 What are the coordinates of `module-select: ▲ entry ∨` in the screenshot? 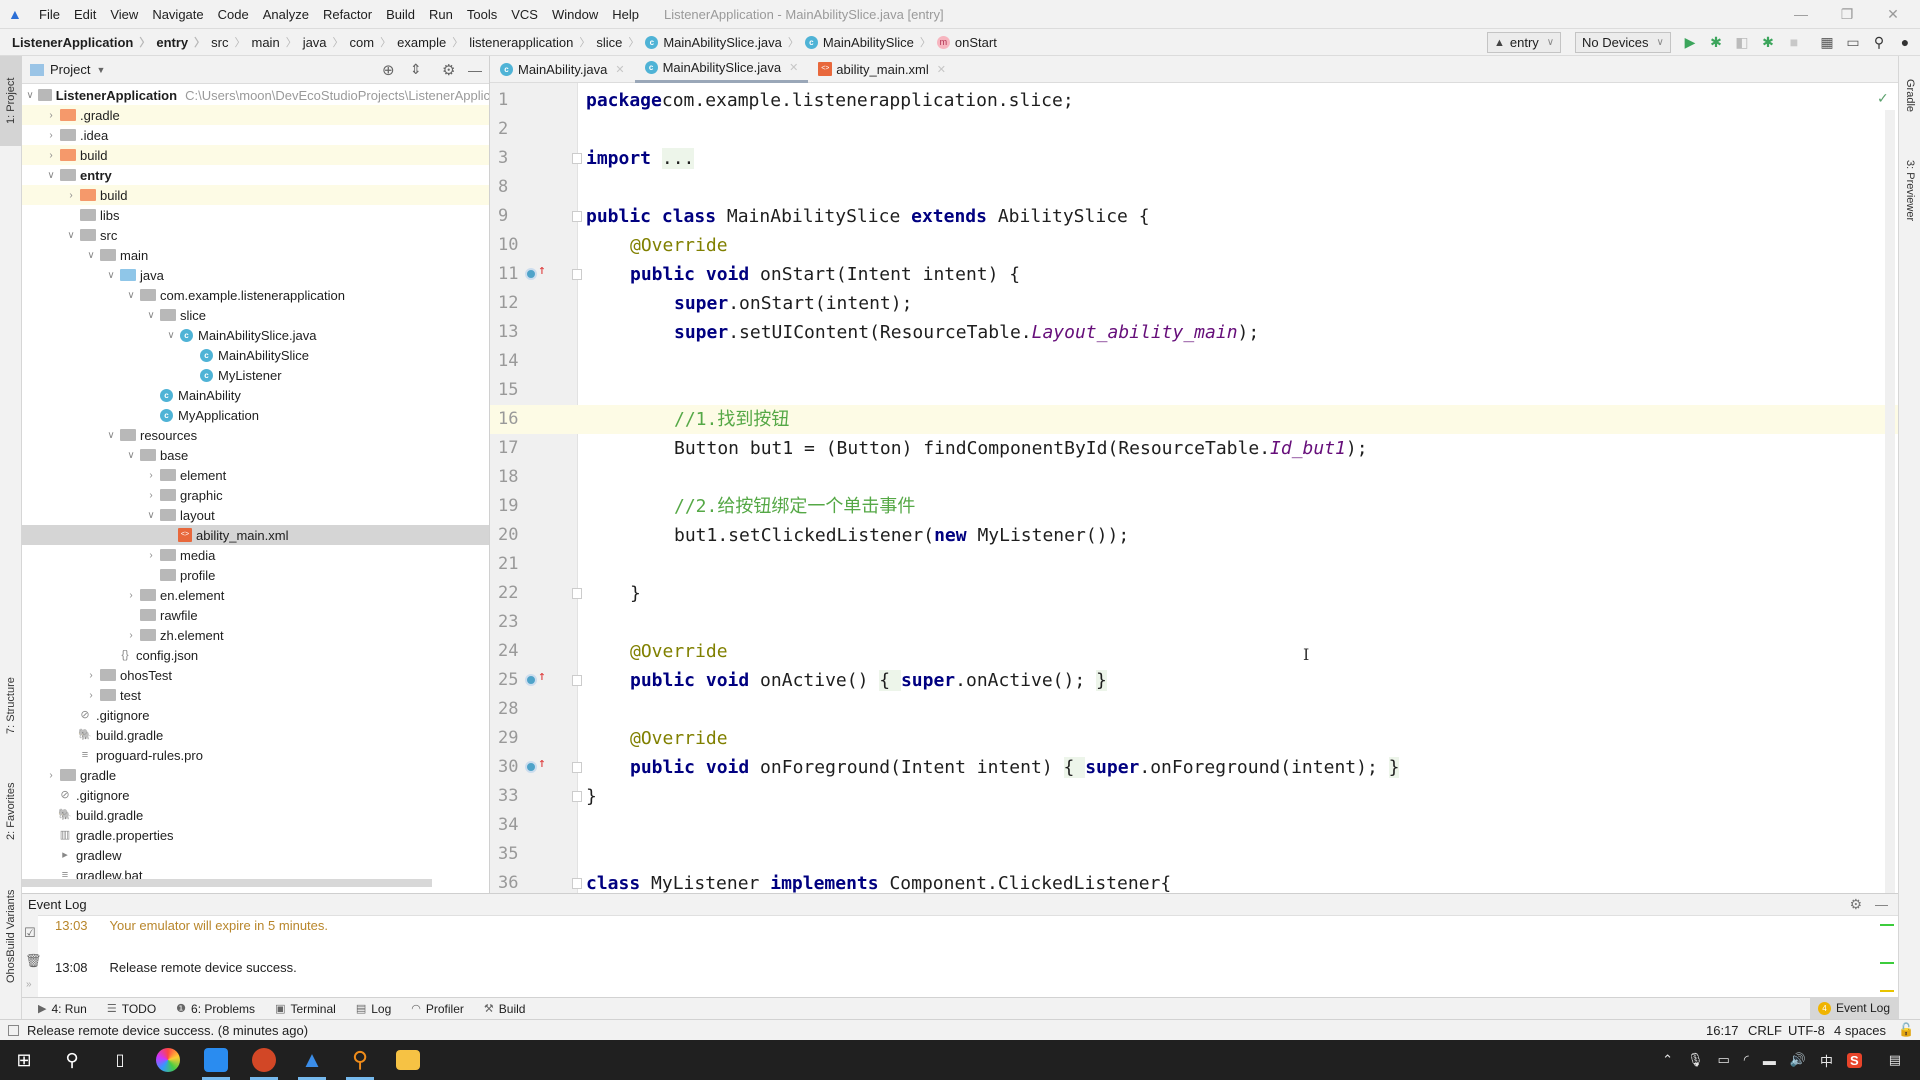 It's located at (1524, 42).